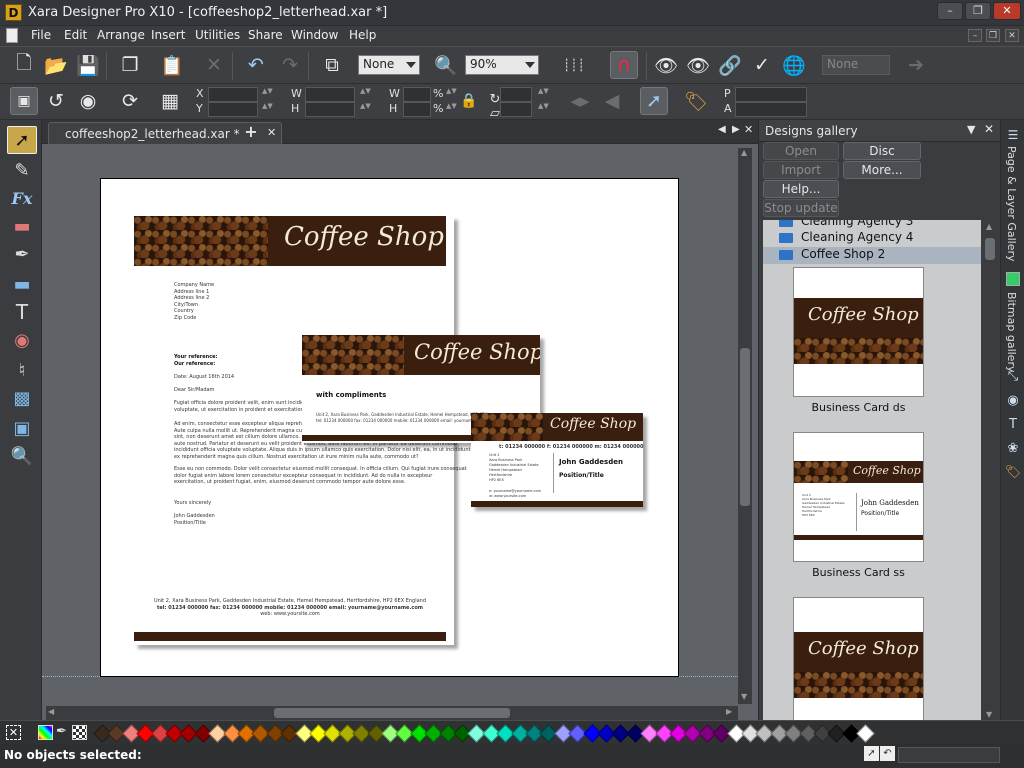  I want to click on menu-edit: Edit, so click(75, 35).